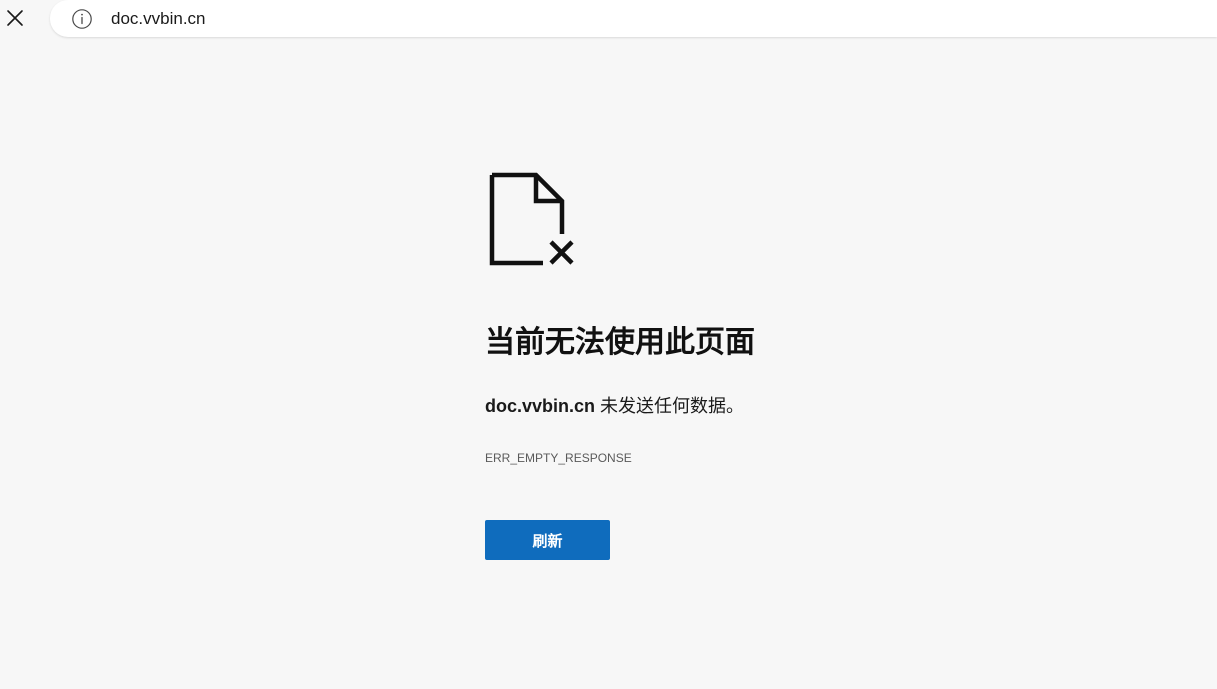 The height and width of the screenshot is (689, 1217). I want to click on site-info-button, so click(82, 19).